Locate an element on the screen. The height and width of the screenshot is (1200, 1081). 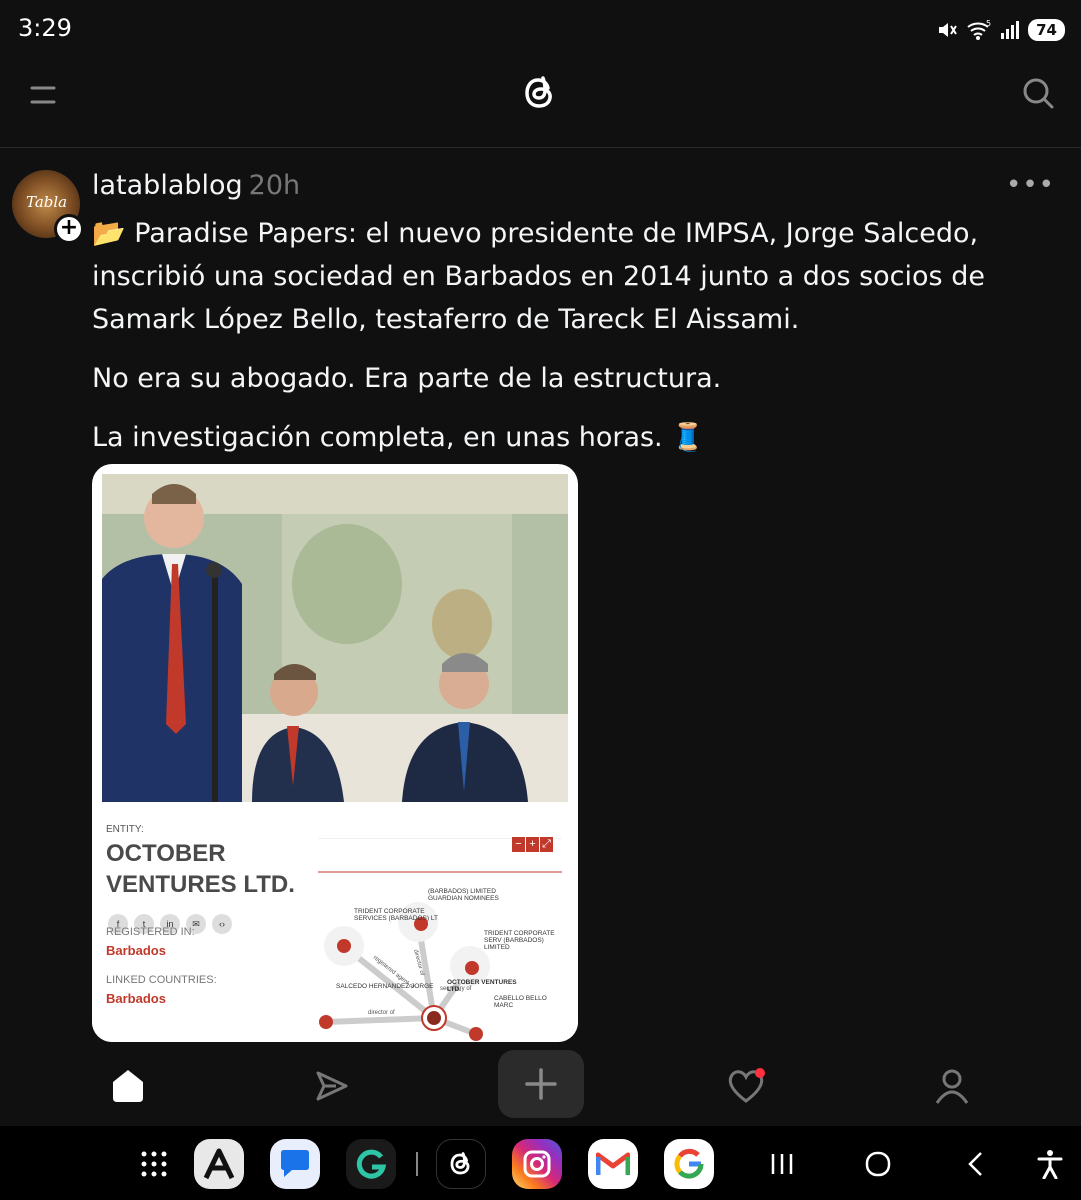
messages-icon is located at coordinates (295, 1164).